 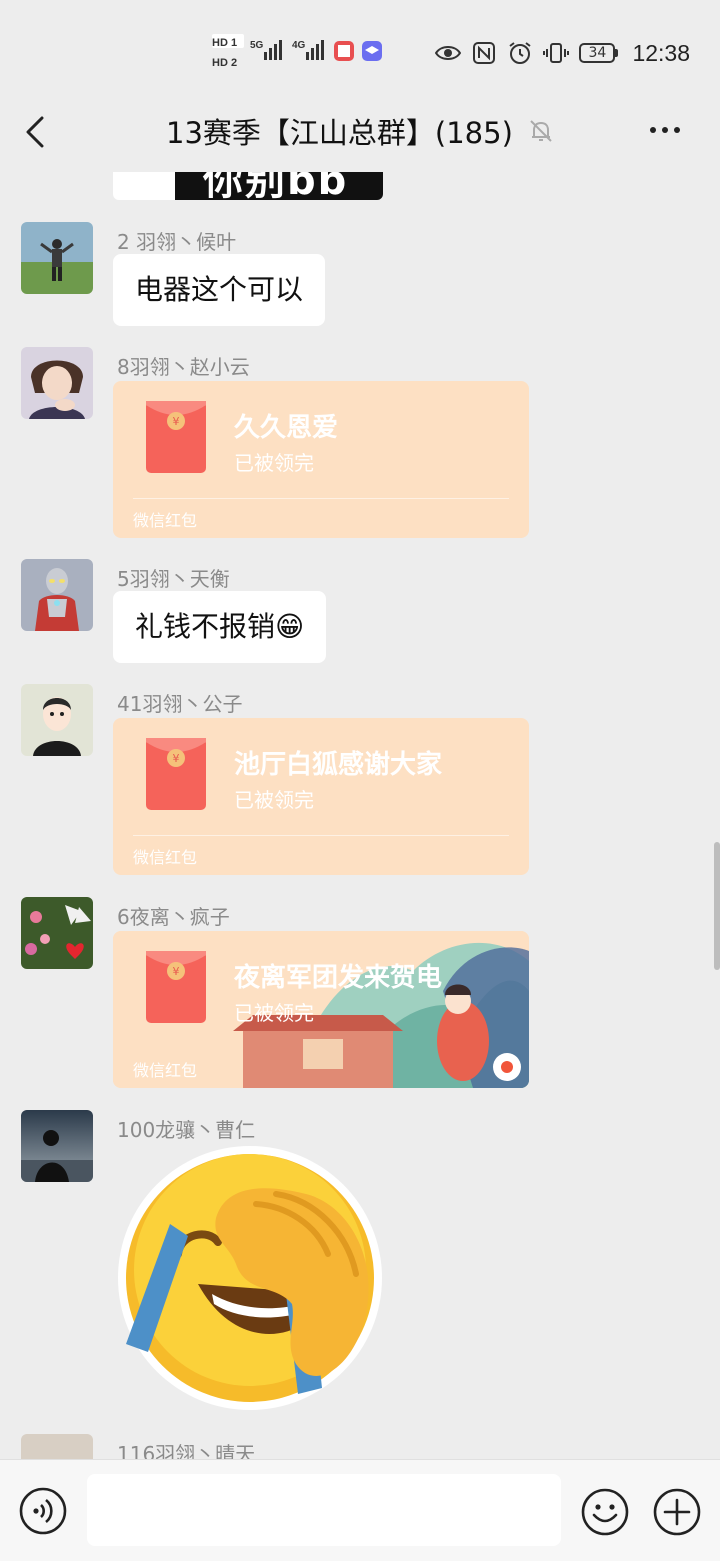 I want to click on sender-name: 5羽翎丶天衡, so click(x=173, y=579).